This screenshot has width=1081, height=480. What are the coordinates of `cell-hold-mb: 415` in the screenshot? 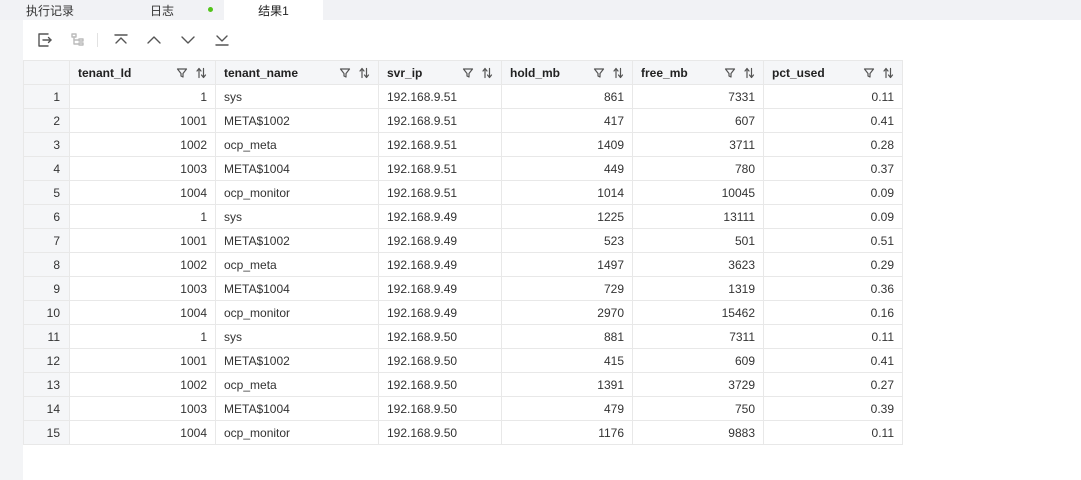 It's located at (567, 360).